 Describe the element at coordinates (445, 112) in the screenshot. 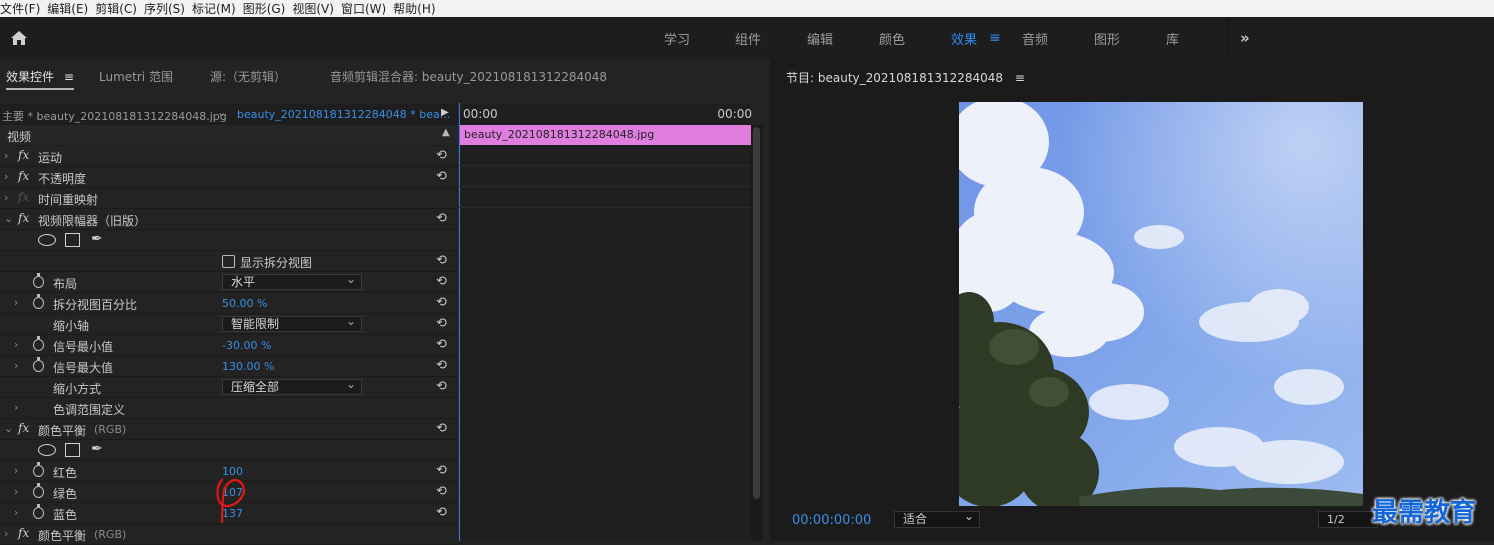

I see `play-triangle-icon: ▶` at that location.